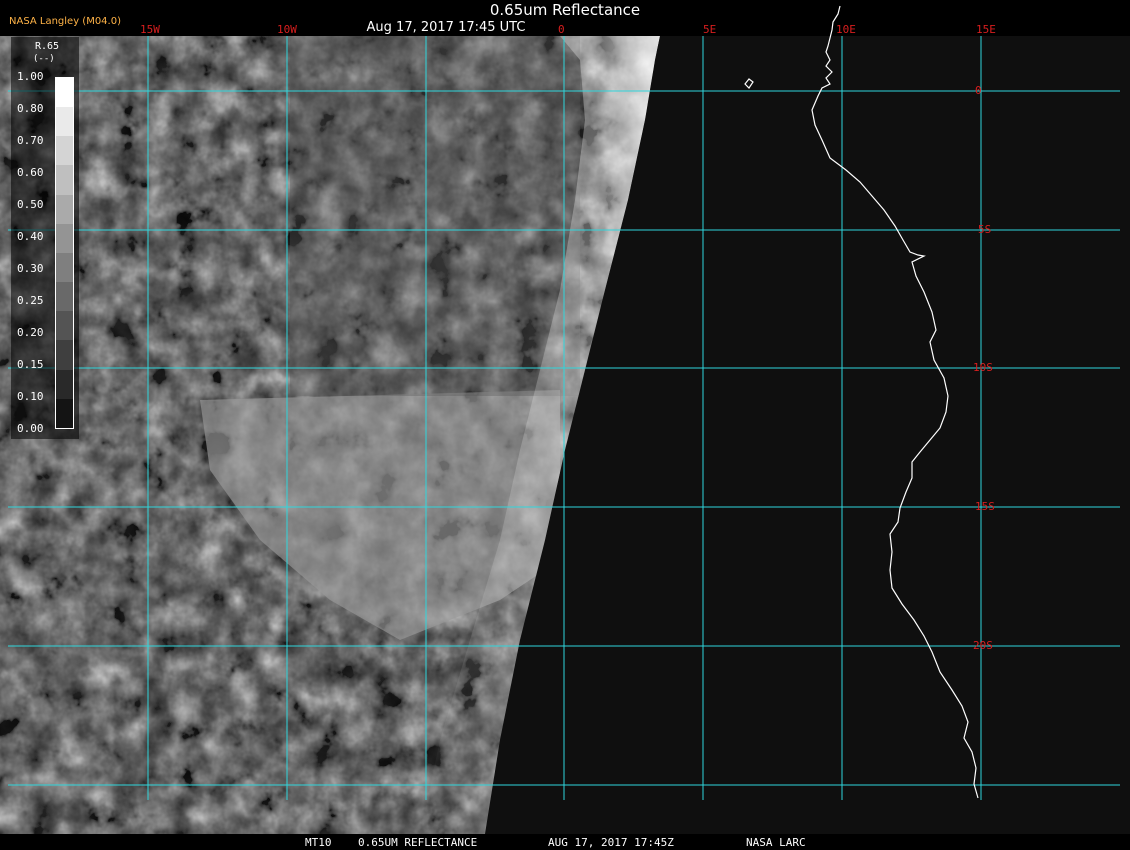 This screenshot has width=1130, height=850. Describe the element at coordinates (983, 367) in the screenshot. I see `latitude-label: 10S` at that location.